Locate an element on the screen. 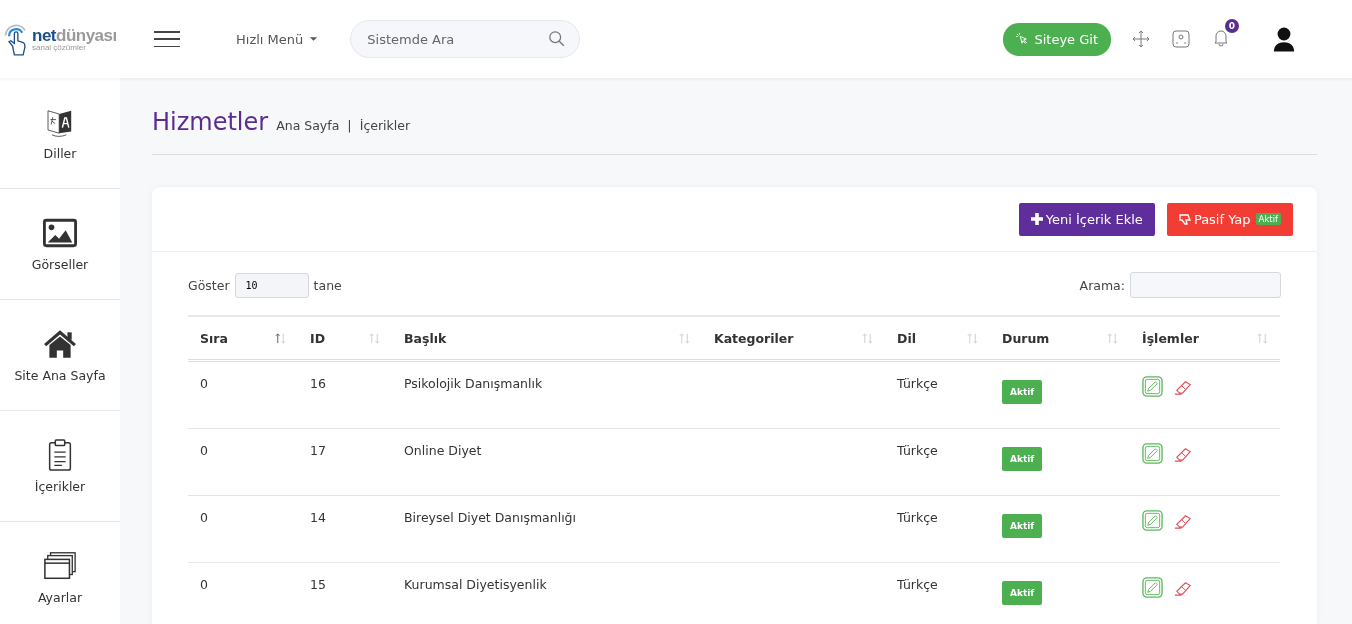 The height and width of the screenshot is (624, 1352). table-cell: Kurumsal Diyetisyenlik is located at coordinates (475, 584).